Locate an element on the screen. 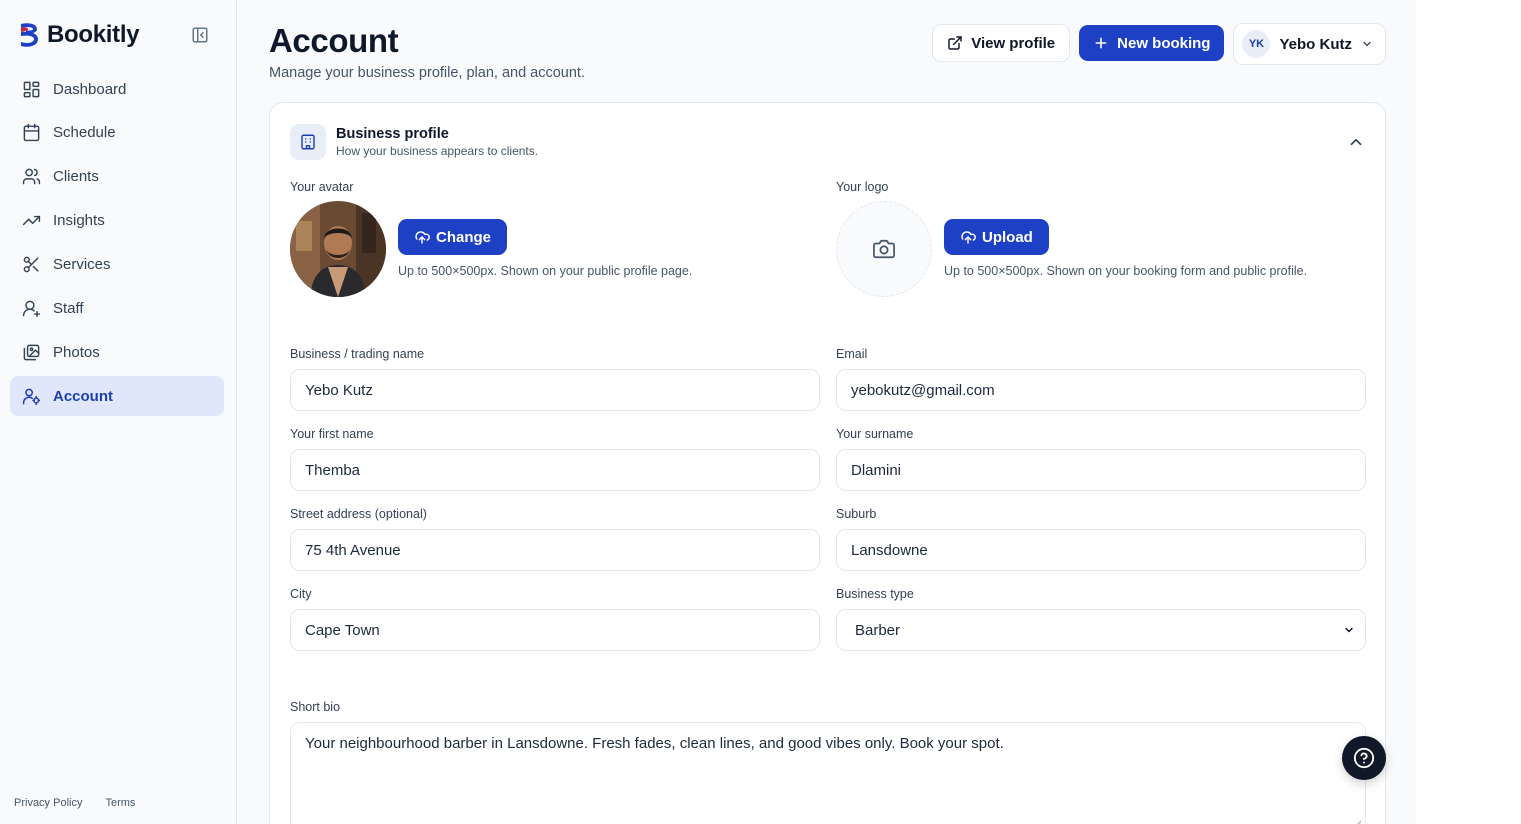 This screenshot has height=824, width=1521. sidebar-item-label: Dashboard is located at coordinates (90, 89).